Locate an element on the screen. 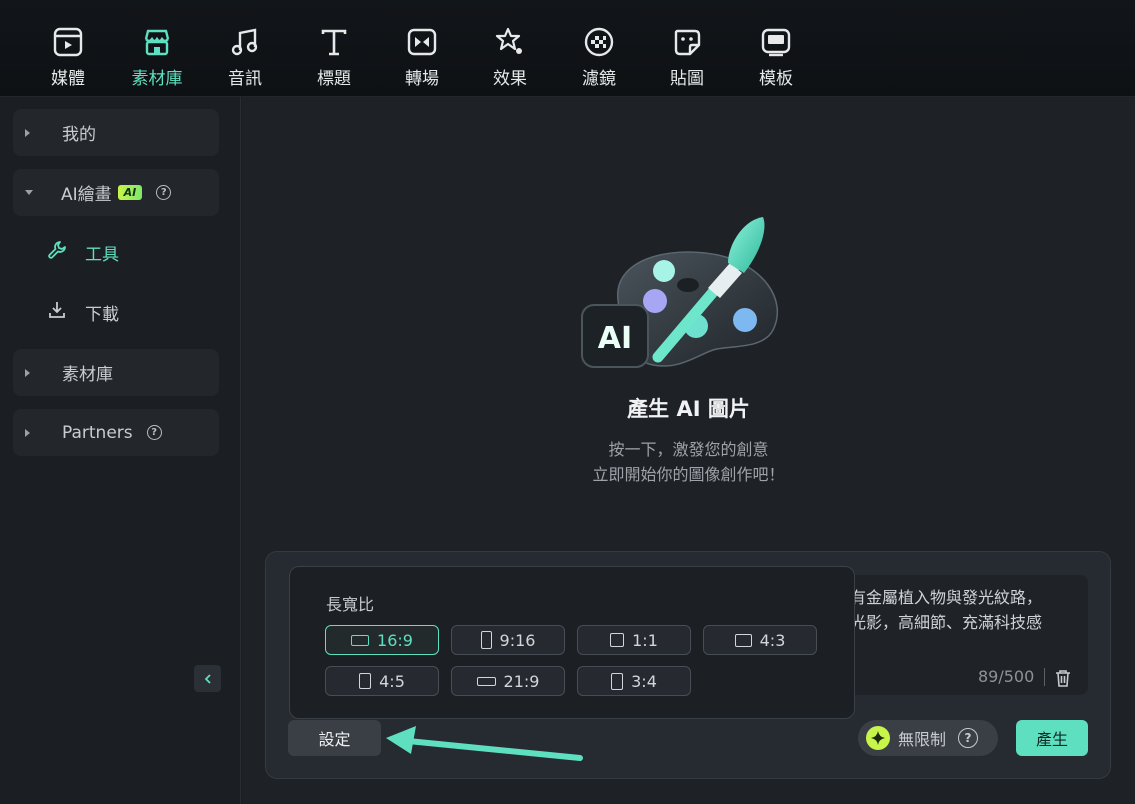 This screenshot has height=804, width=1135. aspect-ratio-title: 長寬比 is located at coordinates (350, 604).